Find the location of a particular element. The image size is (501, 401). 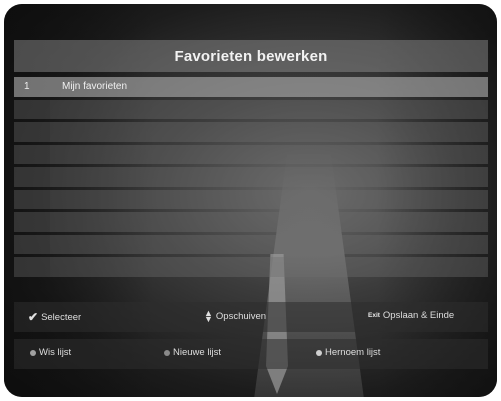

hint-move-label: Opschuiven is located at coordinates (241, 316).